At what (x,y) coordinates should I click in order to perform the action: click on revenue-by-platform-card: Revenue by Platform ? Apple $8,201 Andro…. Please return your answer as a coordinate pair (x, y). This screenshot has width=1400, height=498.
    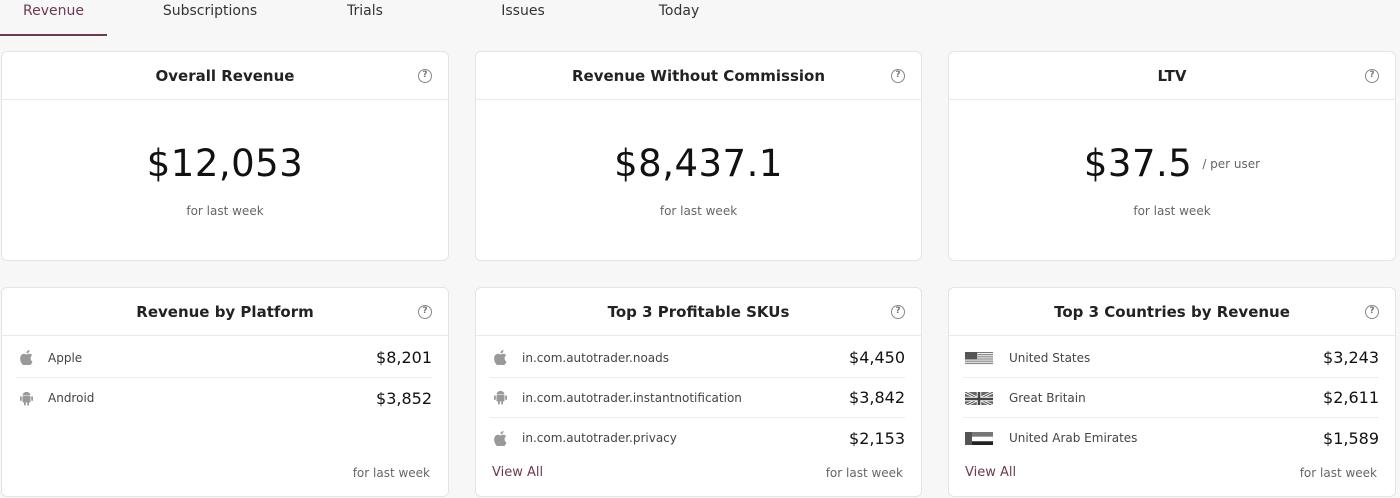
    Looking at the image, I should click on (225, 392).